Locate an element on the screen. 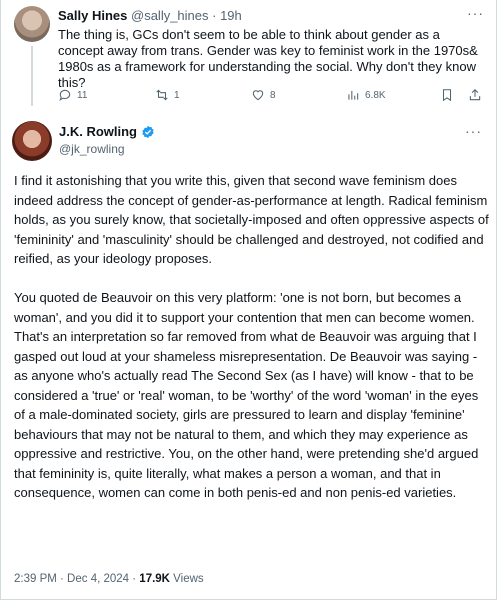 The height and width of the screenshot is (600, 497). author-name: J.K. Rowling is located at coordinates (98, 131).